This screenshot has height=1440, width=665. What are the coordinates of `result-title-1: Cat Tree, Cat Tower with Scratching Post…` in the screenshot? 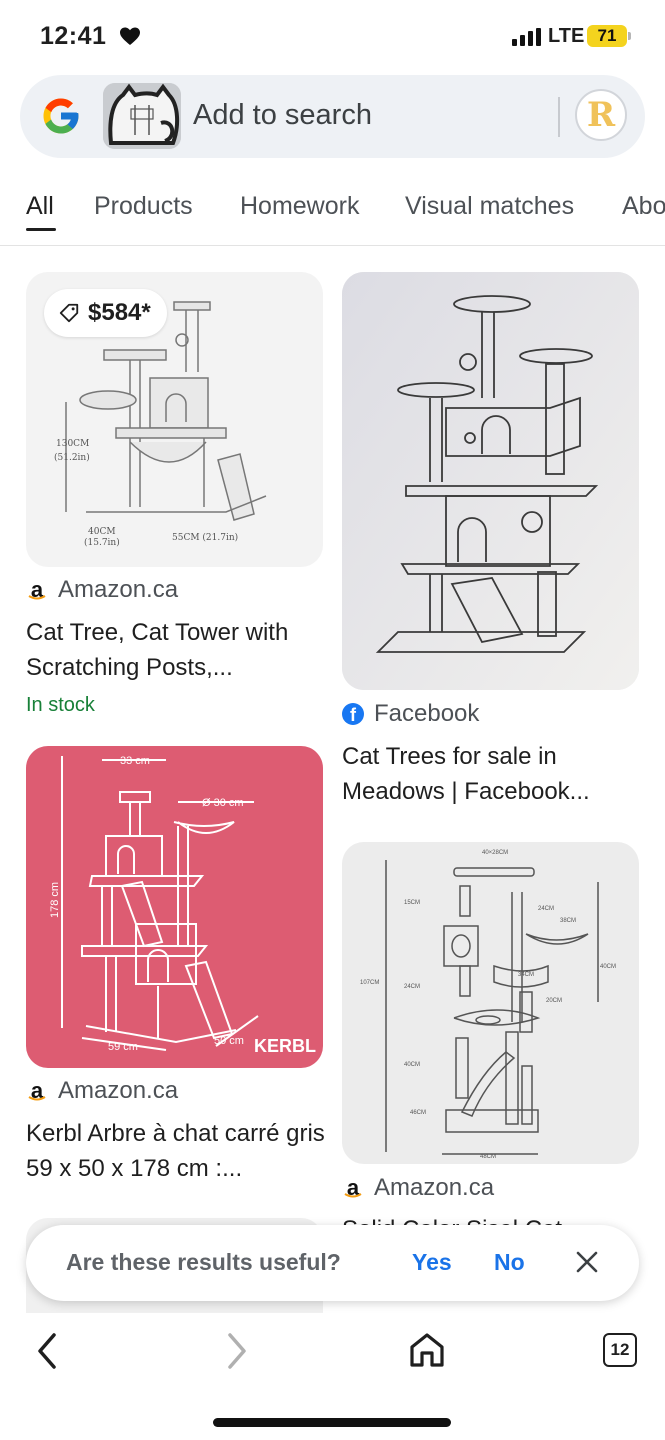 It's located at (176, 650).